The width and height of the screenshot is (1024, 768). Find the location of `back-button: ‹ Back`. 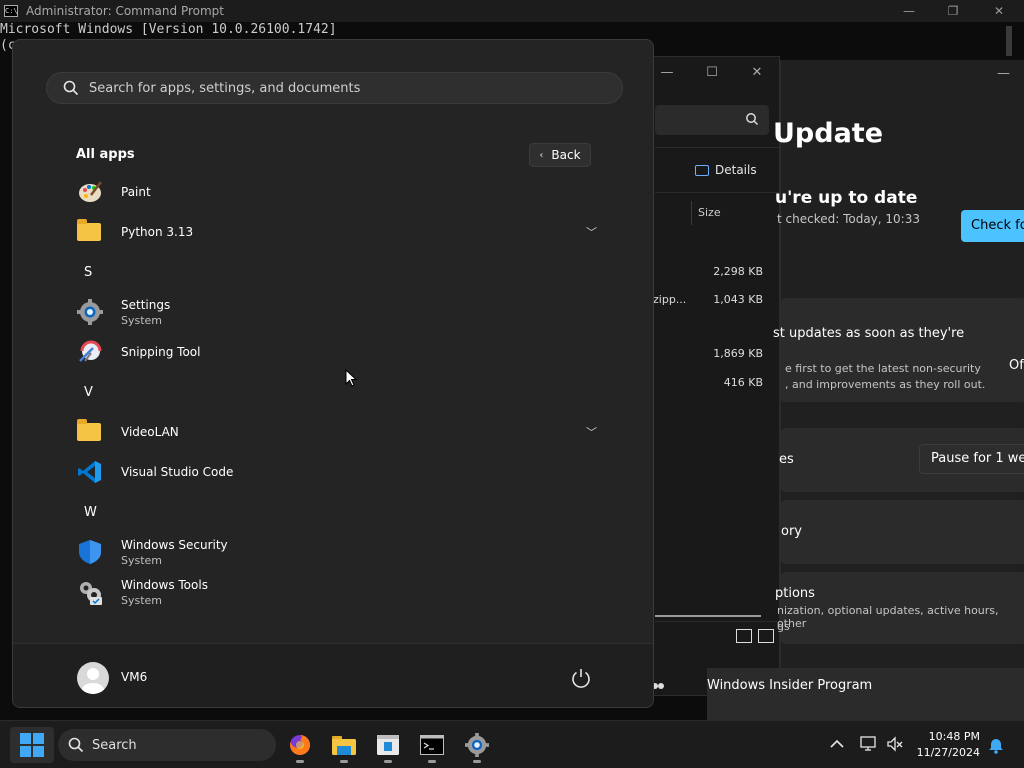

back-button: ‹ Back is located at coordinates (560, 155).